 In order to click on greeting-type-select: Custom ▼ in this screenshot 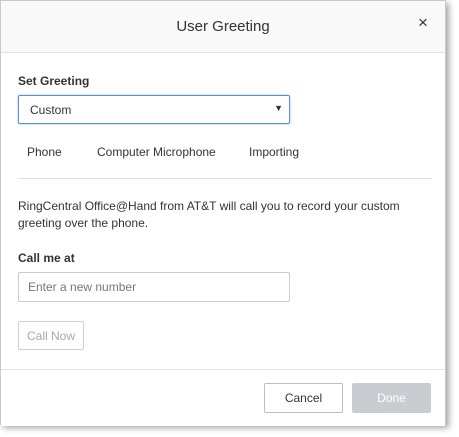, I will do `click(154, 109)`.